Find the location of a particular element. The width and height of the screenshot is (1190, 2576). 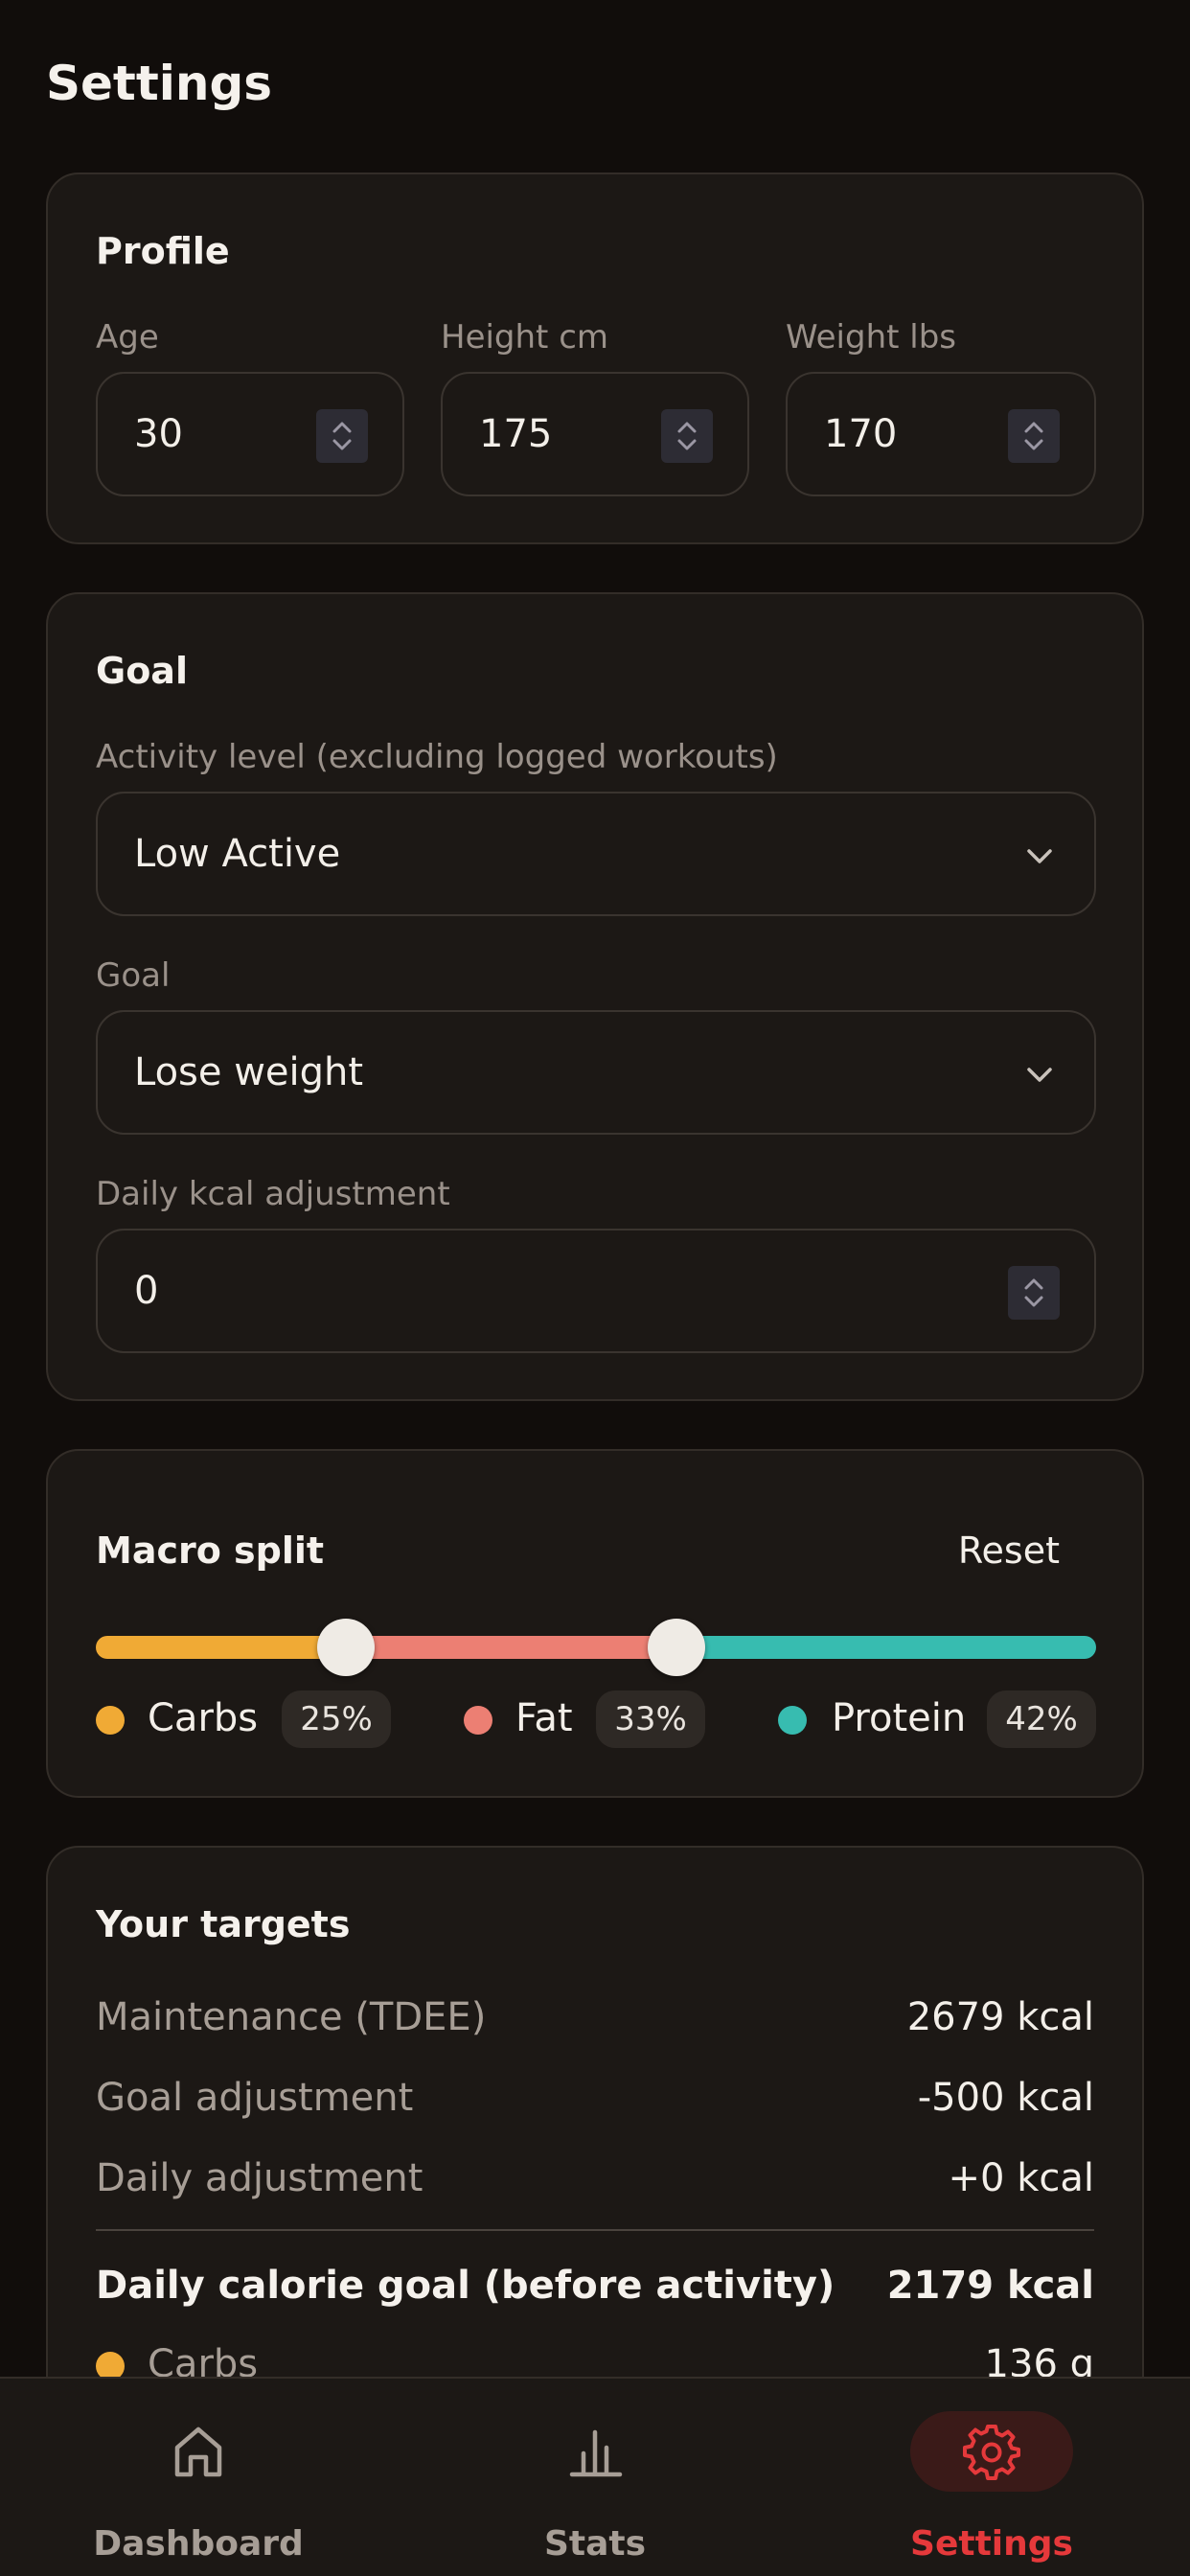

bottom-nav: Dashboard Stats Settings is located at coordinates (595, 2476).